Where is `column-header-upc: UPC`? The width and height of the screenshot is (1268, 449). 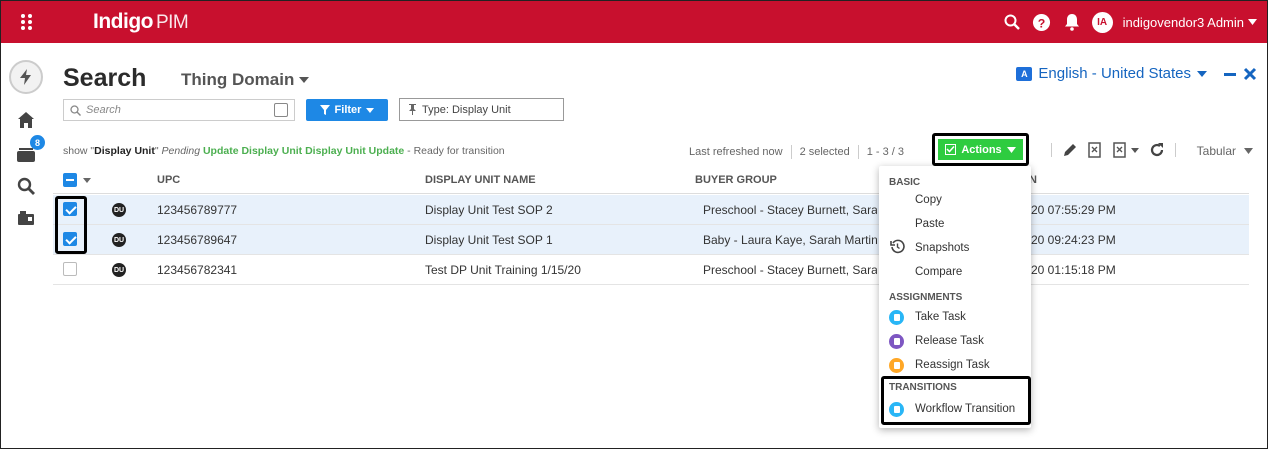 column-header-upc: UPC is located at coordinates (168, 180).